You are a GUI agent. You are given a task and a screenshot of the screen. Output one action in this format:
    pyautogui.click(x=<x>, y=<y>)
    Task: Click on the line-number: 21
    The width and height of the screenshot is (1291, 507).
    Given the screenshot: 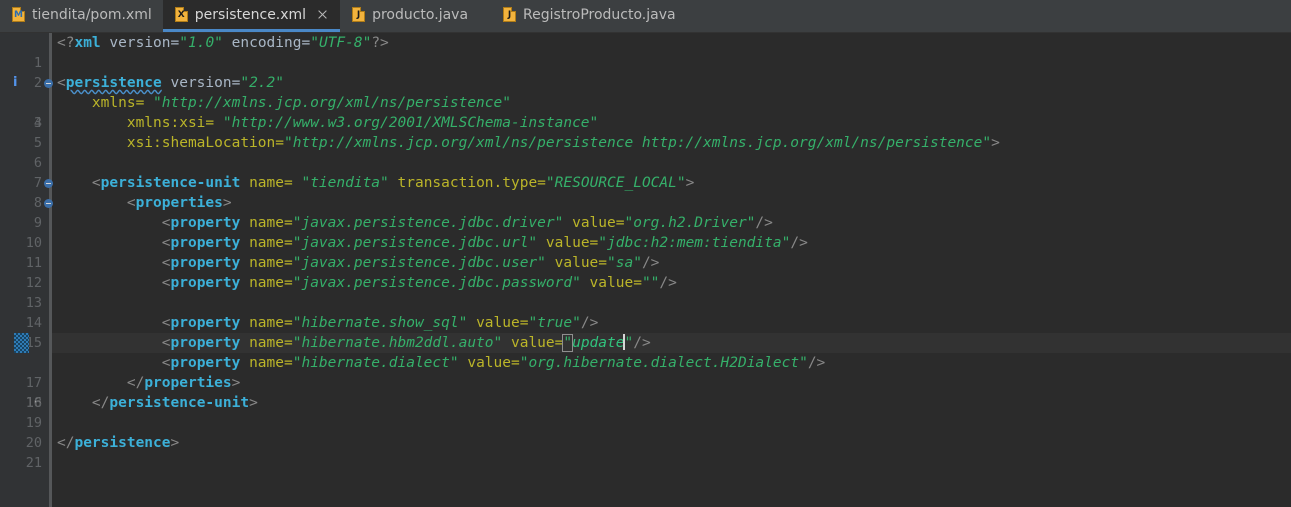 What is the action you would take?
    pyautogui.click(x=33, y=463)
    